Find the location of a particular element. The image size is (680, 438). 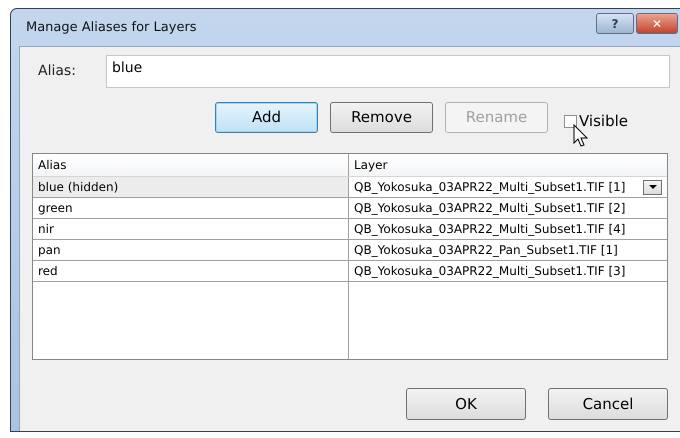

column-header: Layer is located at coordinates (508, 165).